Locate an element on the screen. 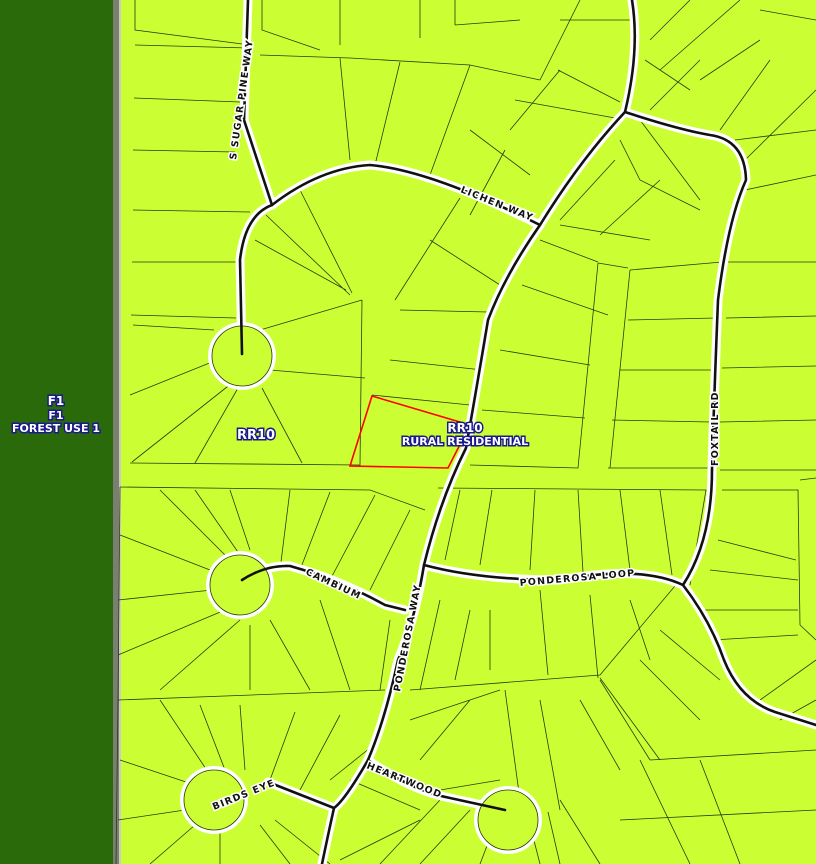 This screenshot has width=816, height=864. road-label-ponderosa-loop: PONDEROSA LOOP is located at coordinates (577, 578).